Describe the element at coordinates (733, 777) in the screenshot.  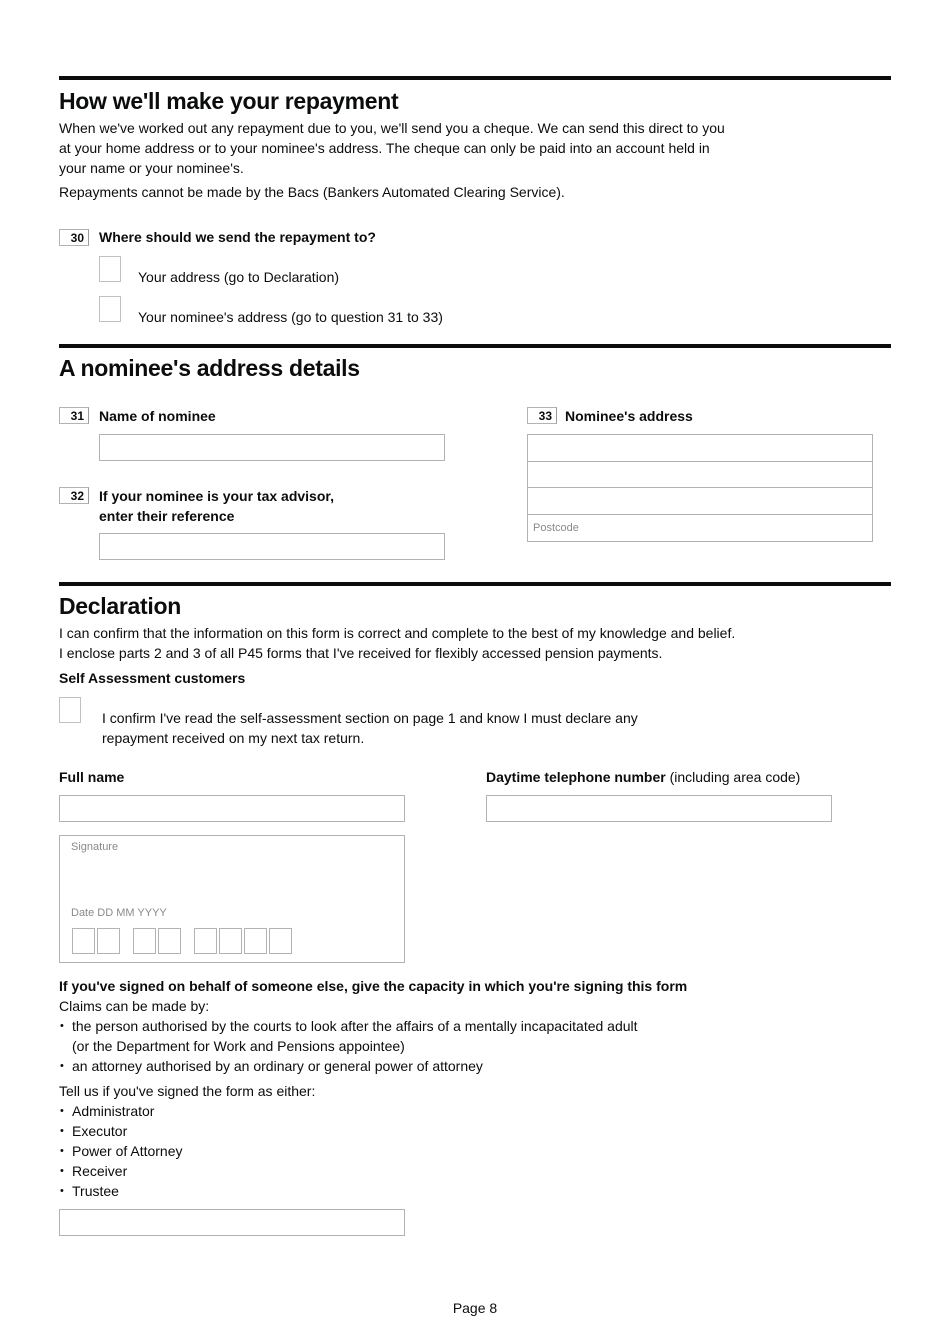
I see `phone-label-note: (including area code)` at that location.